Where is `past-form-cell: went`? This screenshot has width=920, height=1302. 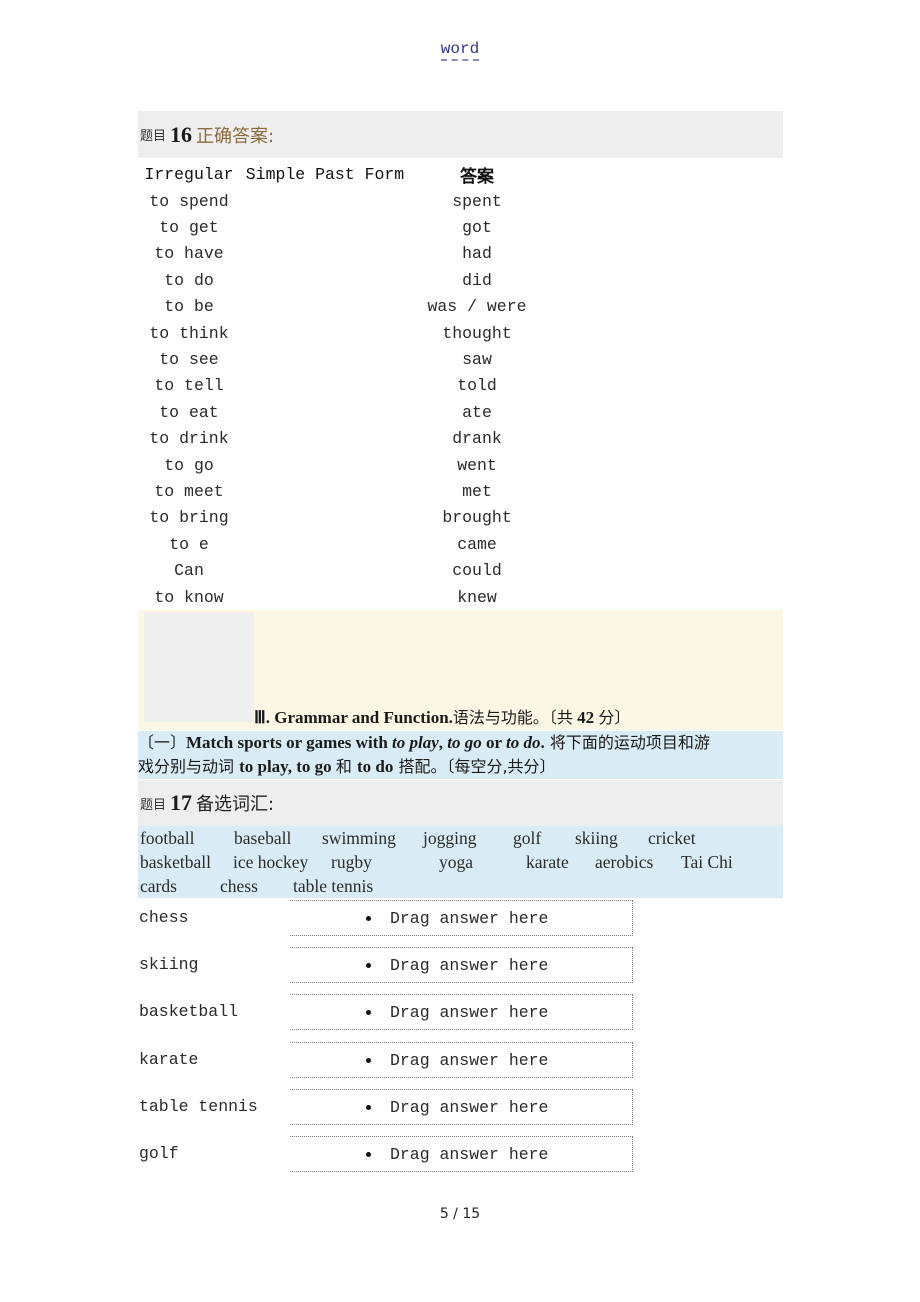 past-form-cell: went is located at coordinates (477, 465).